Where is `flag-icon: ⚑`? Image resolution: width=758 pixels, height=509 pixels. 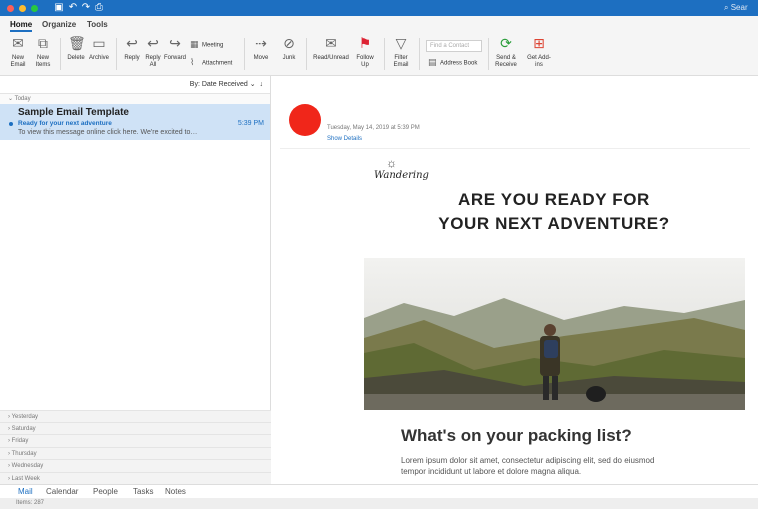 flag-icon: ⚑ is located at coordinates (365, 44).